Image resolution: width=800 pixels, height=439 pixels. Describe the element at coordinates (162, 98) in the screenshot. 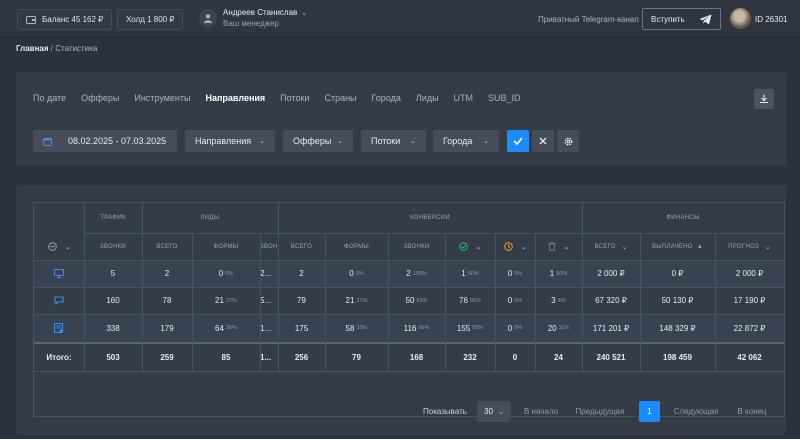

I see `tab-tools: Инструменты` at that location.